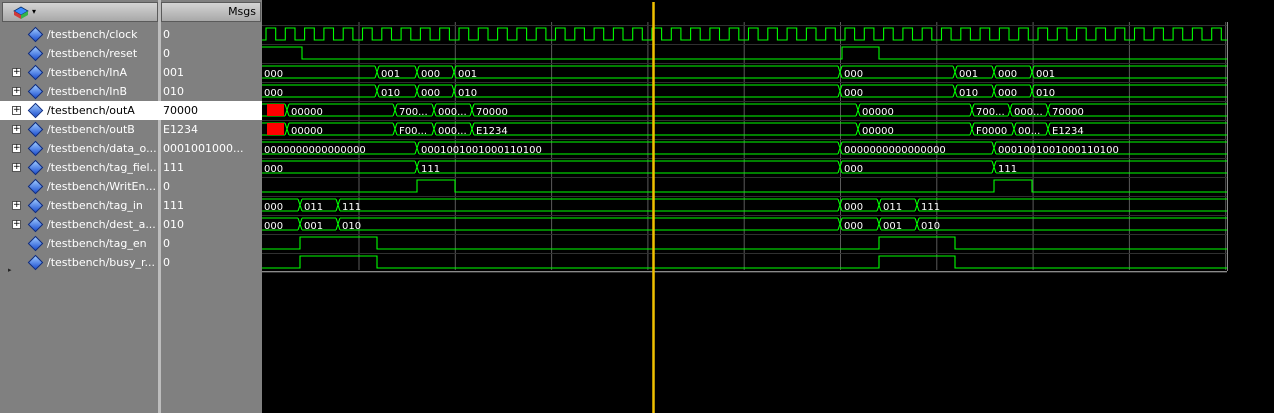  What do you see at coordinates (131, 110) in the screenshot?
I see `signal-row: + /testbench/outA 70000` at bounding box center [131, 110].